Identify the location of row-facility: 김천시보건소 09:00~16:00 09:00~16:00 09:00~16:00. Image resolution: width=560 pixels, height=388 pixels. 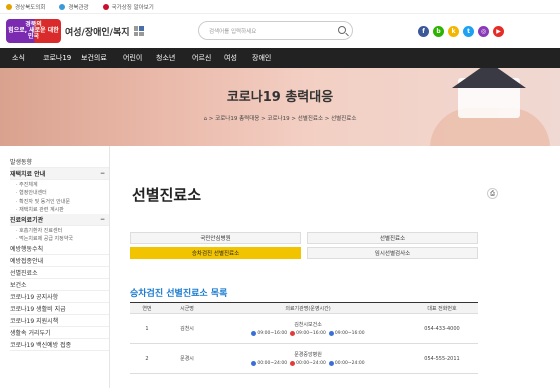
(308, 328).